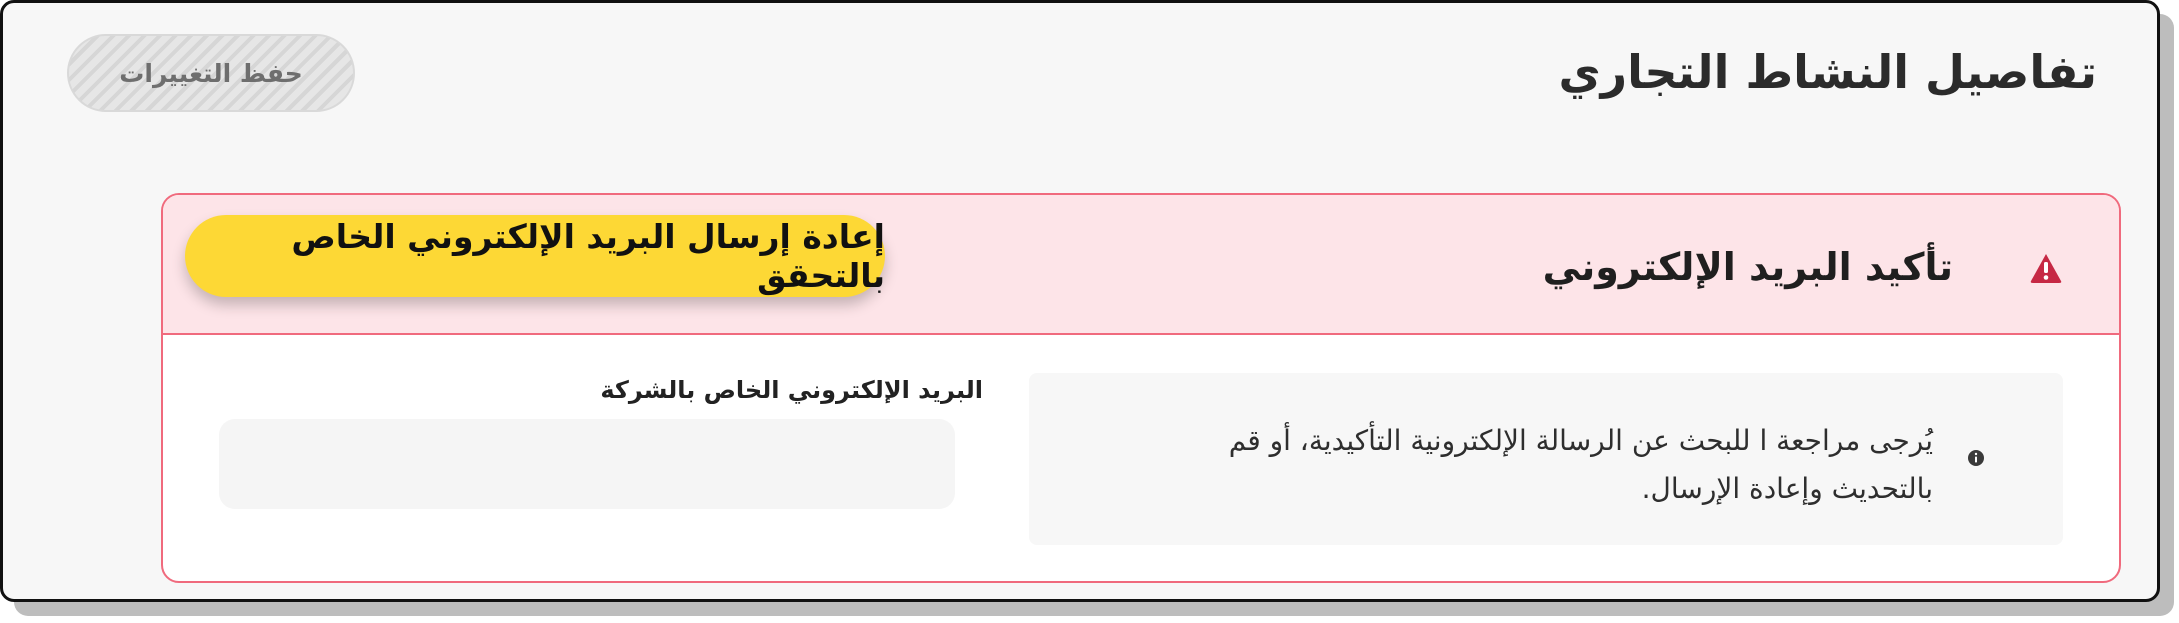 Image resolution: width=2179 pixels, height=623 pixels. I want to click on info-circle-icon, so click(1976, 458).